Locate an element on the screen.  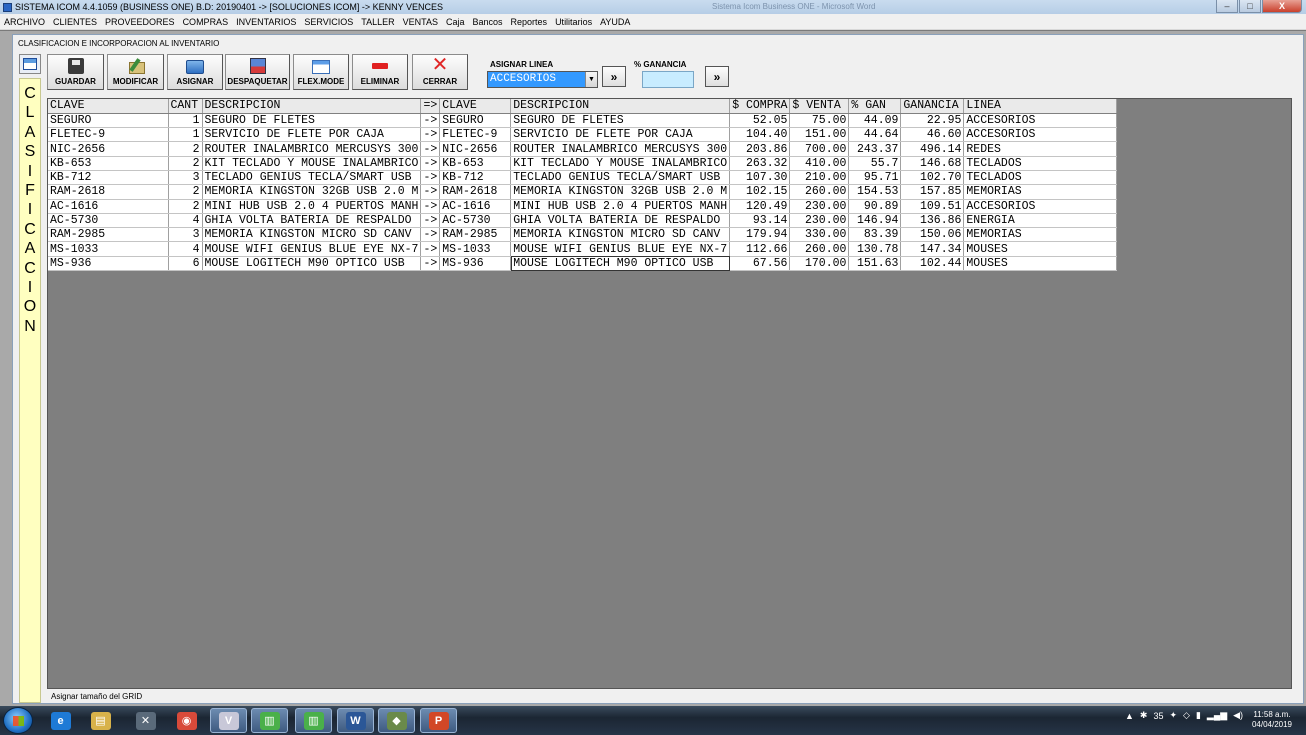
menu-item-ayuda: AYUDA is located at coordinates (615, 22).